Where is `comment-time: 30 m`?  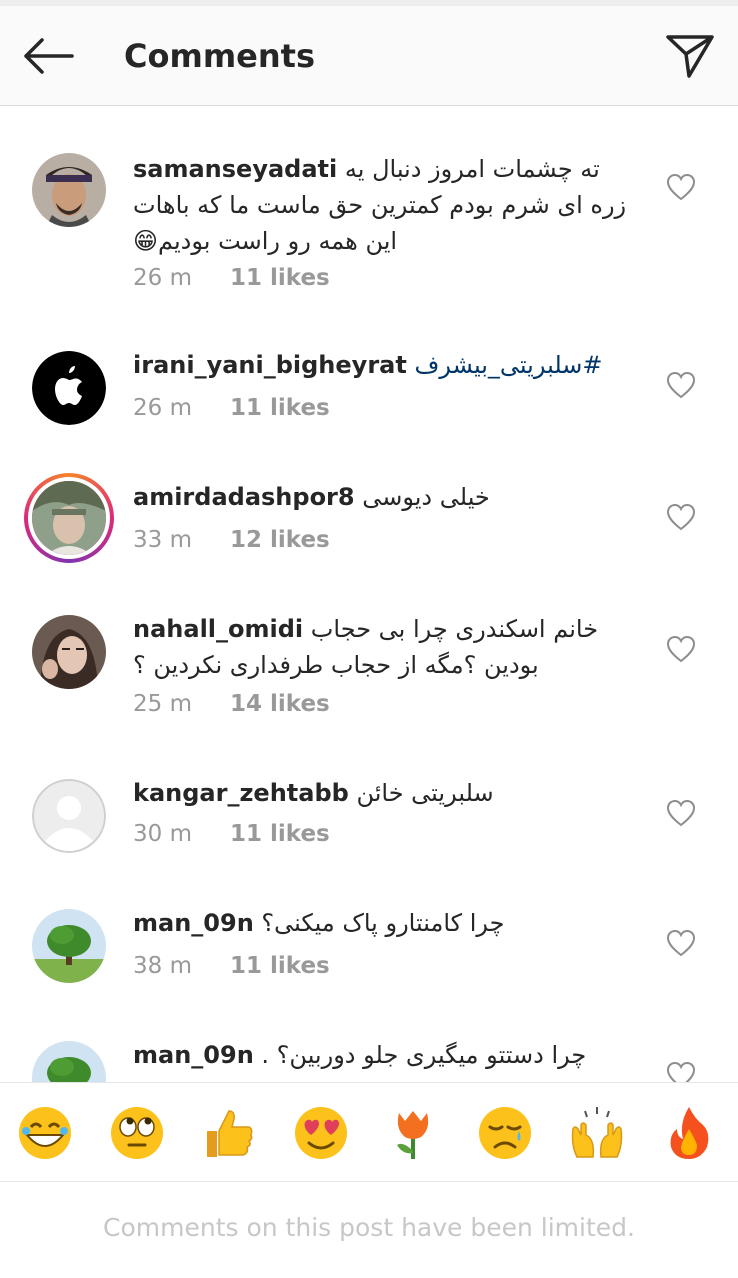 comment-time: 30 m is located at coordinates (162, 834).